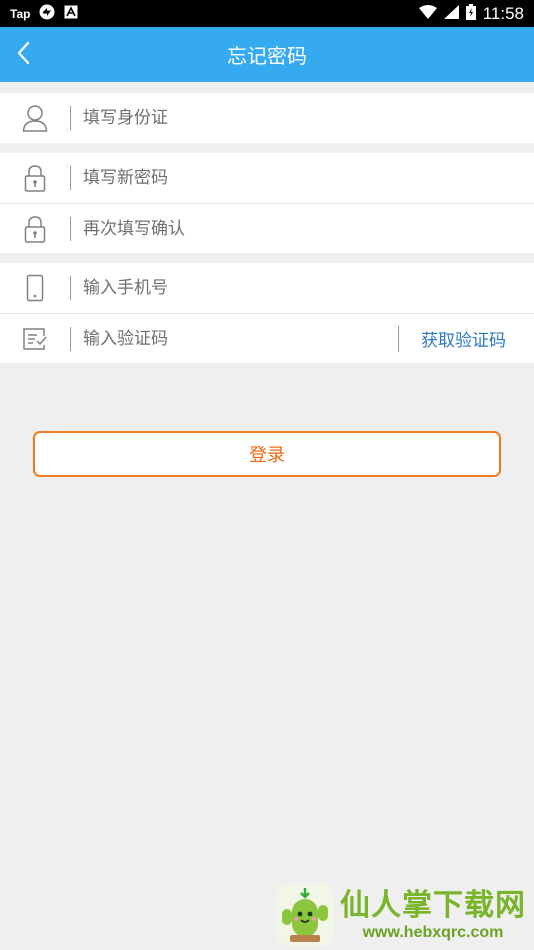  I want to click on battery-icon, so click(470, 13).